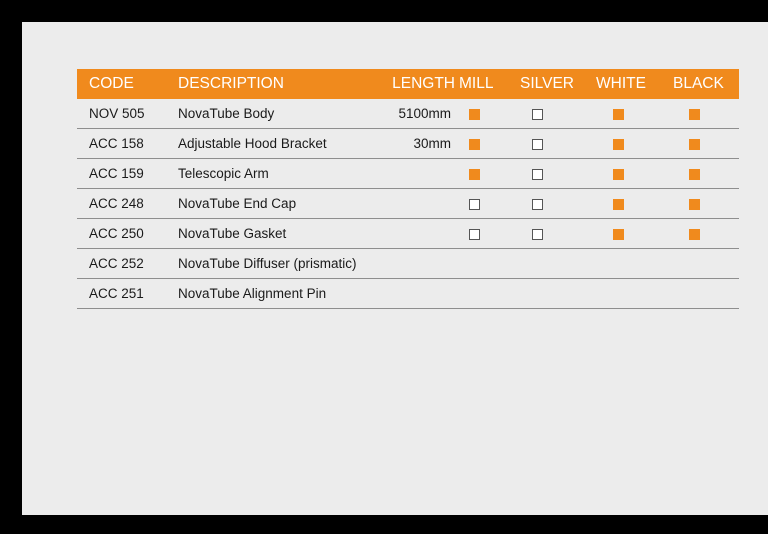 Image resolution: width=768 pixels, height=534 pixels. I want to click on table-row: ACC 158 Adjustable Hood Bracket 30mm, so click(408, 143).